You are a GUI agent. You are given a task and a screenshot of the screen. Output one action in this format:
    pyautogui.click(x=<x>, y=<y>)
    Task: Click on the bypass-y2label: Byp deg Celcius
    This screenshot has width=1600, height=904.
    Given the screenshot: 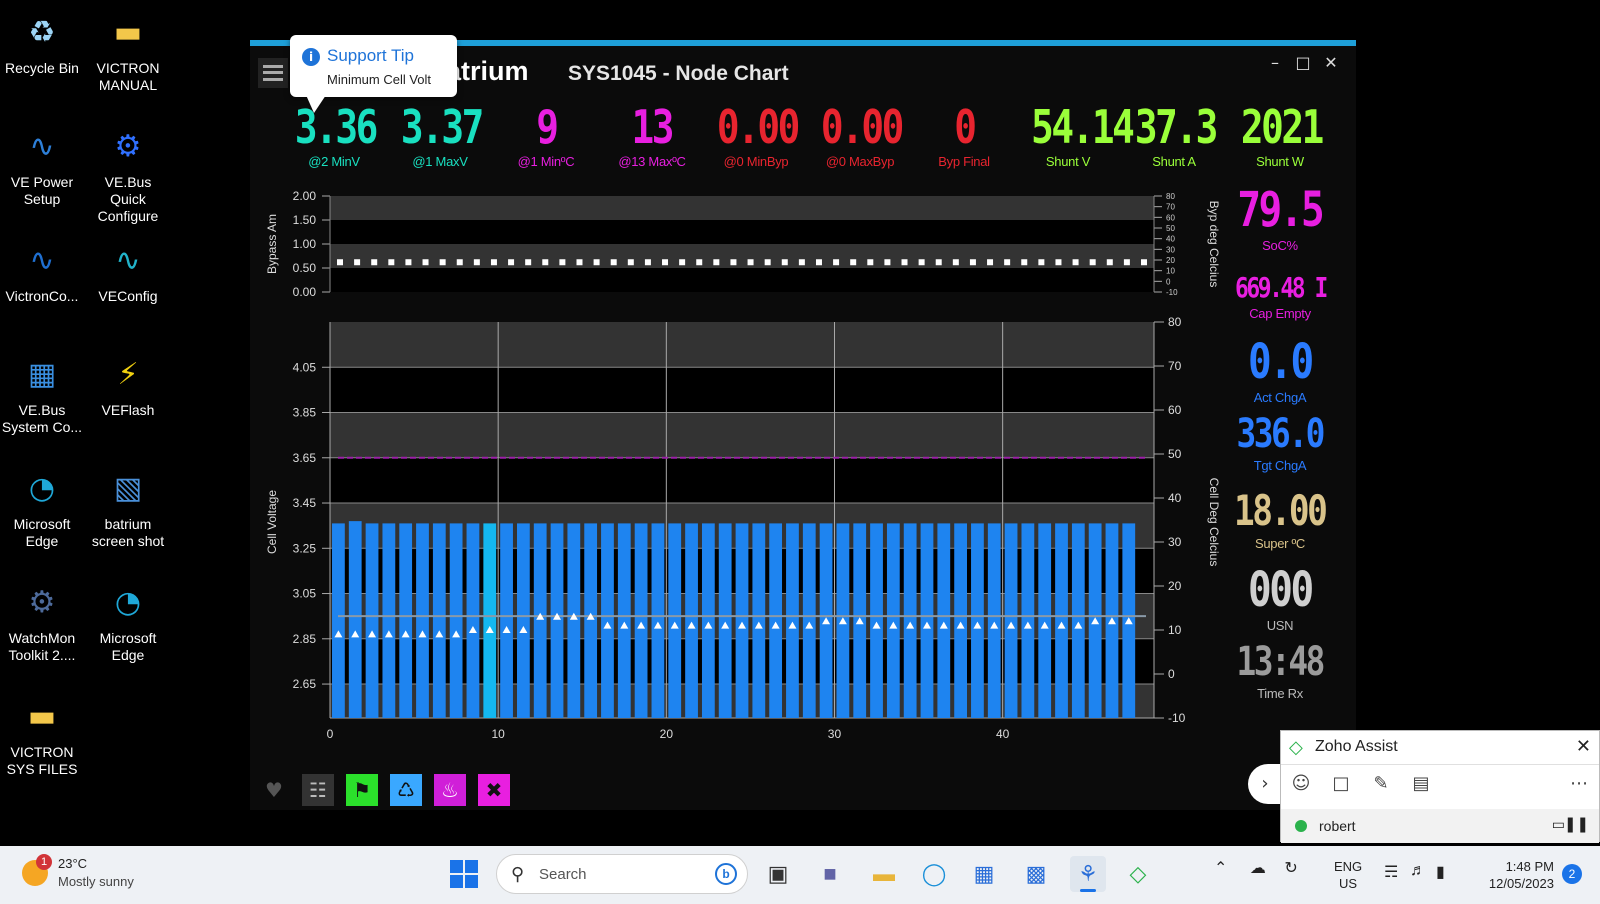 What is the action you would take?
    pyautogui.click(x=1214, y=244)
    